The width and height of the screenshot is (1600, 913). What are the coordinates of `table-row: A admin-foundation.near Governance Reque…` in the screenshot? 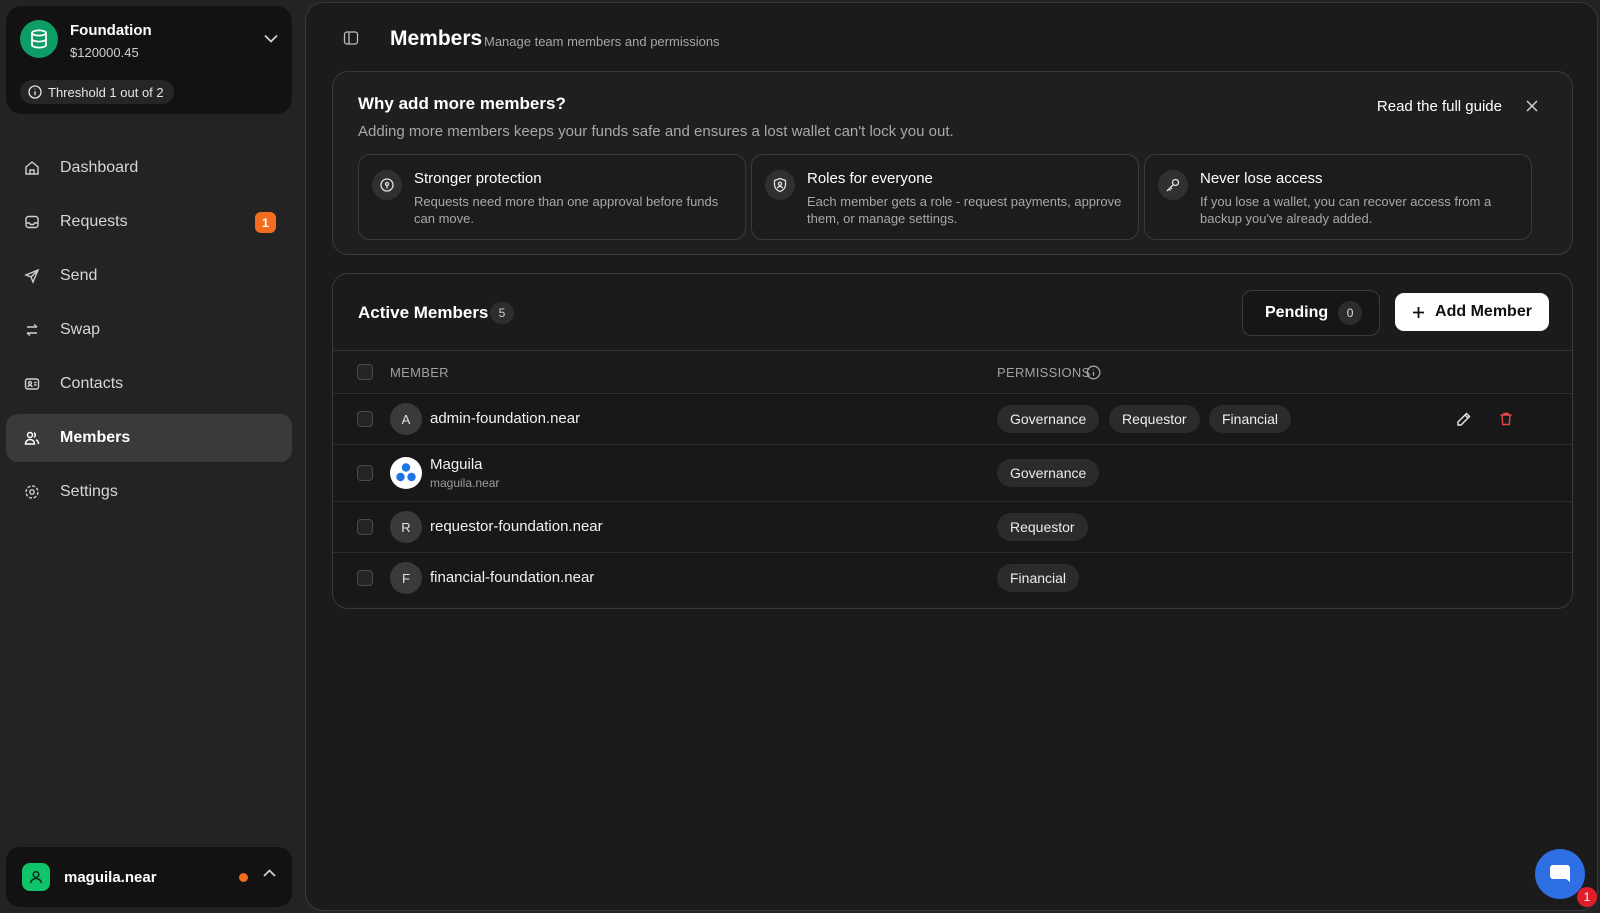 It's located at (952, 419).